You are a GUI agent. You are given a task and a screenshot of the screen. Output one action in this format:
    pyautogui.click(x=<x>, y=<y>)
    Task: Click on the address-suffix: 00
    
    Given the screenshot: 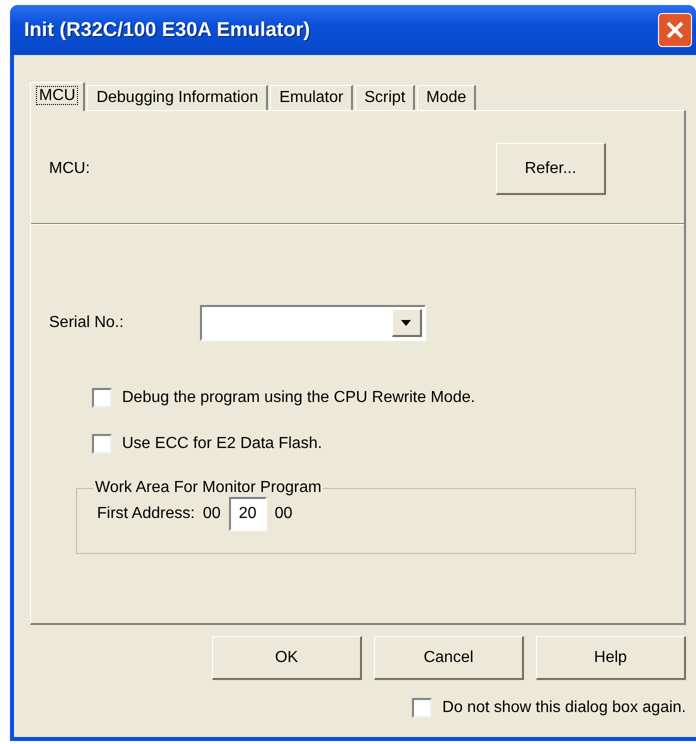 What is the action you would take?
    pyautogui.click(x=283, y=514)
    